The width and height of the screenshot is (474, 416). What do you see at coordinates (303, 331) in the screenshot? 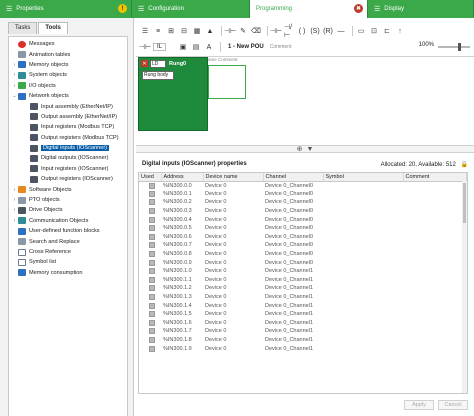
I see `table-row: %IN300.1.7 Device 0 Device 0_Channel1` at bounding box center [303, 331].